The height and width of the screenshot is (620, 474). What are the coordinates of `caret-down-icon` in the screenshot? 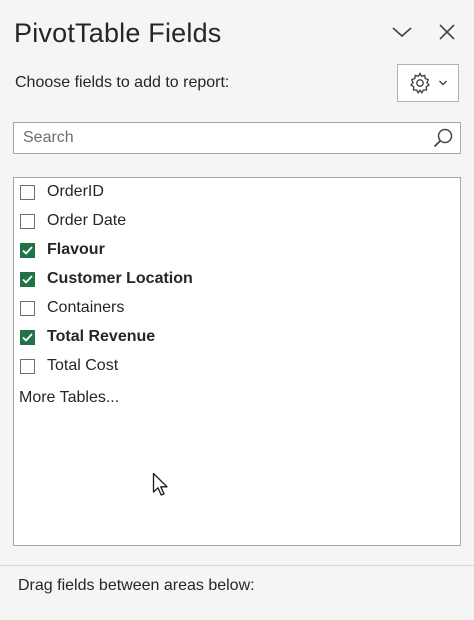 It's located at (443, 83).